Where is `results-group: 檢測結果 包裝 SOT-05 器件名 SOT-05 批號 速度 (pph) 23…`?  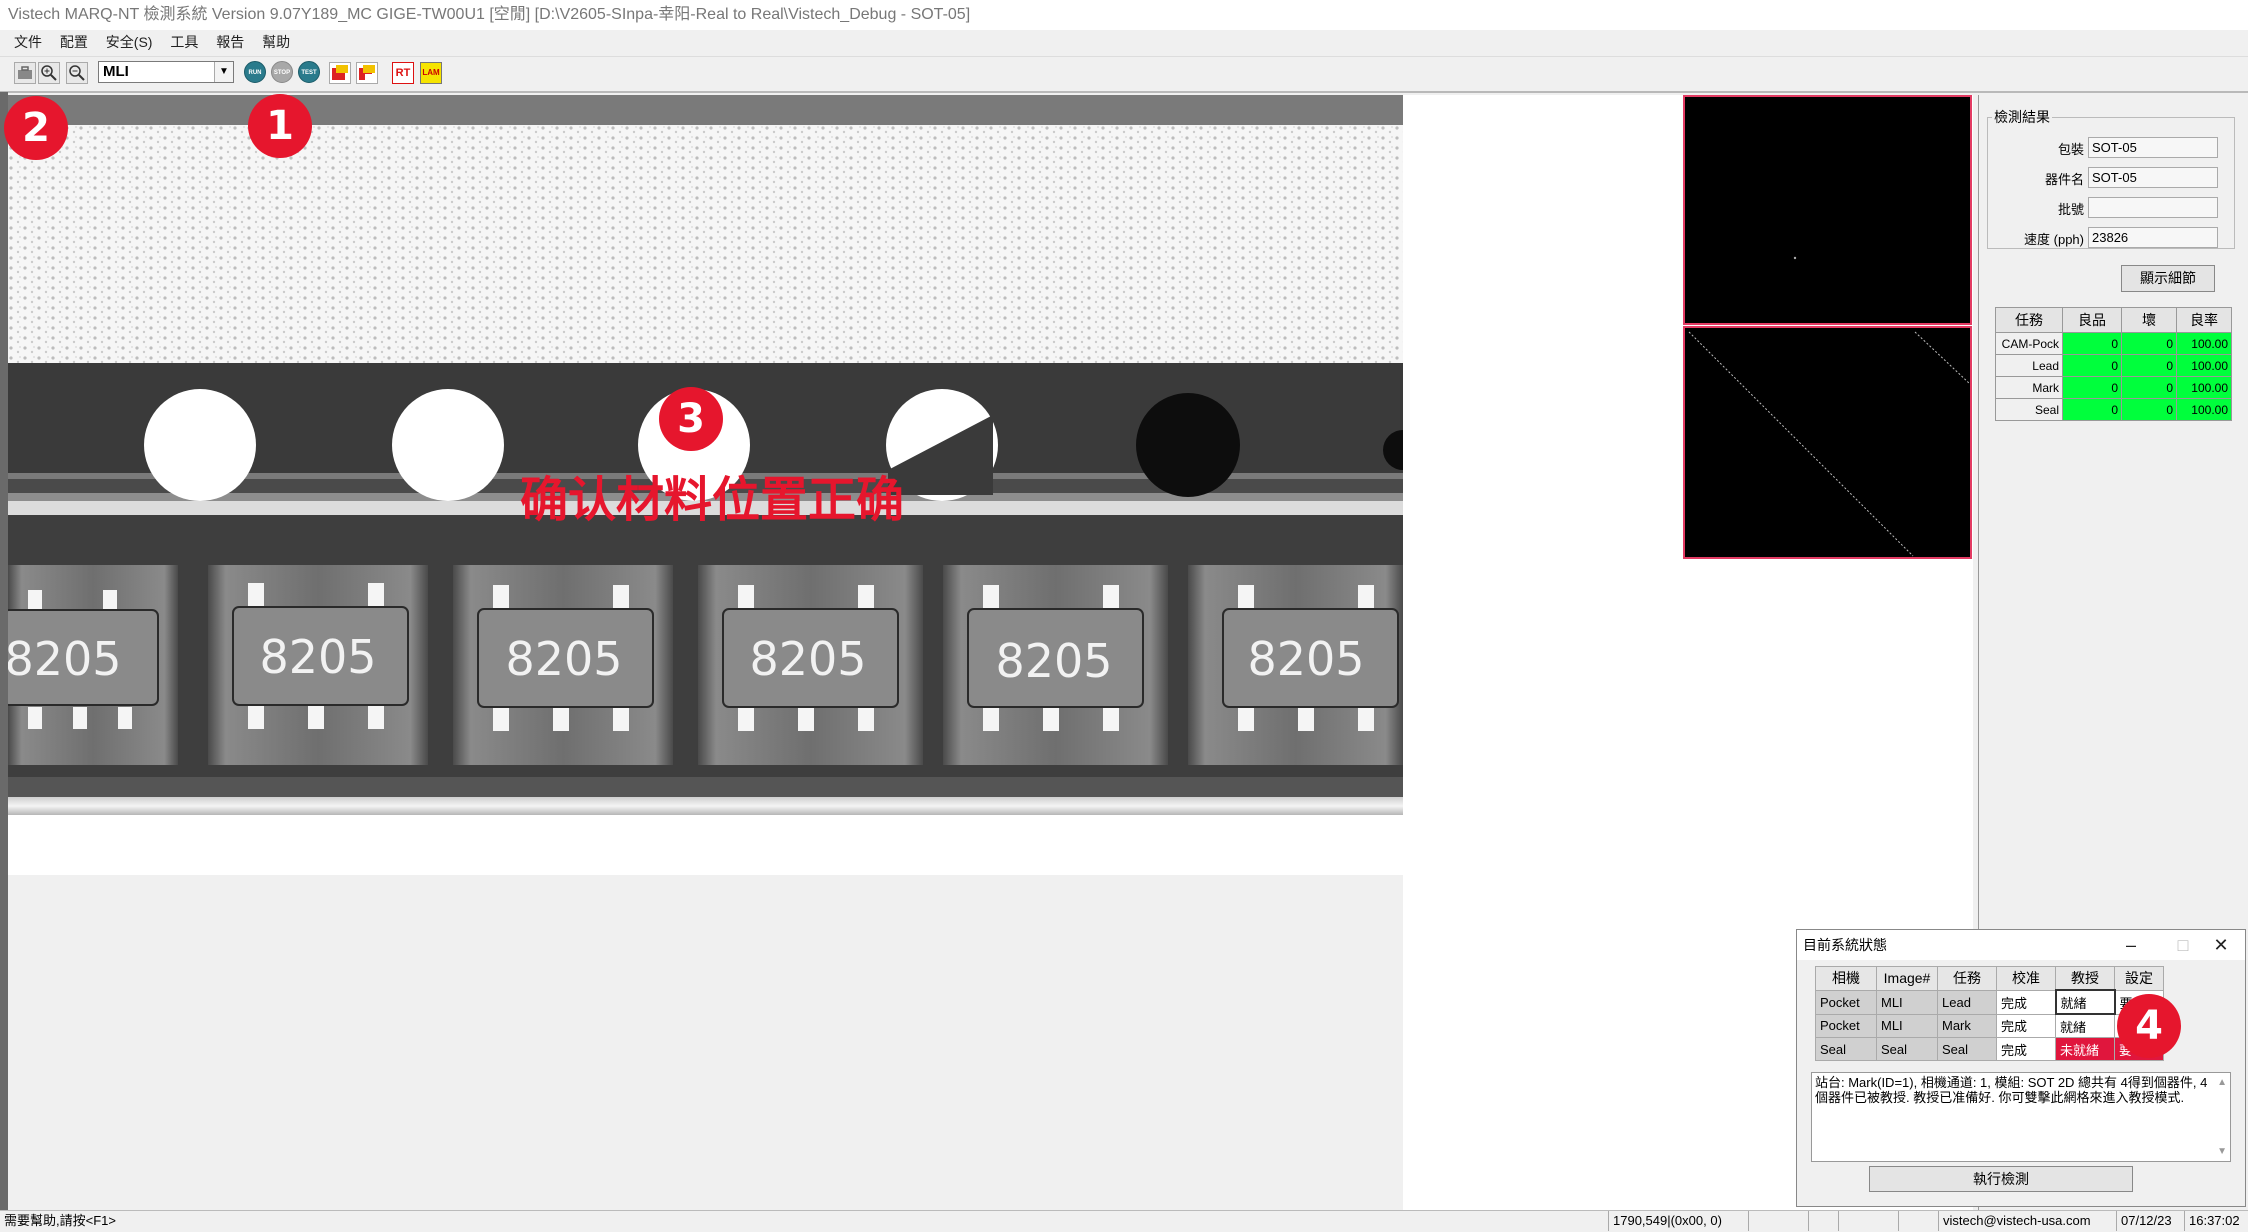 results-group: 檢測結果 包裝 SOT-05 器件名 SOT-05 批號 速度 (pph) 23… is located at coordinates (2111, 178).